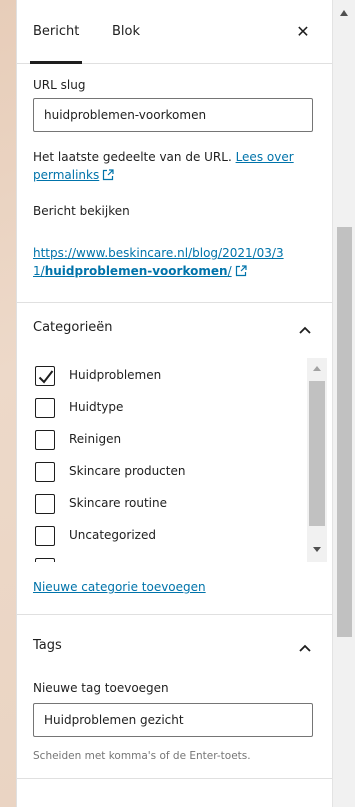 The image size is (355, 807). Describe the element at coordinates (165, 441) in the screenshot. I see `category-item-reinigen: Reinigen` at that location.